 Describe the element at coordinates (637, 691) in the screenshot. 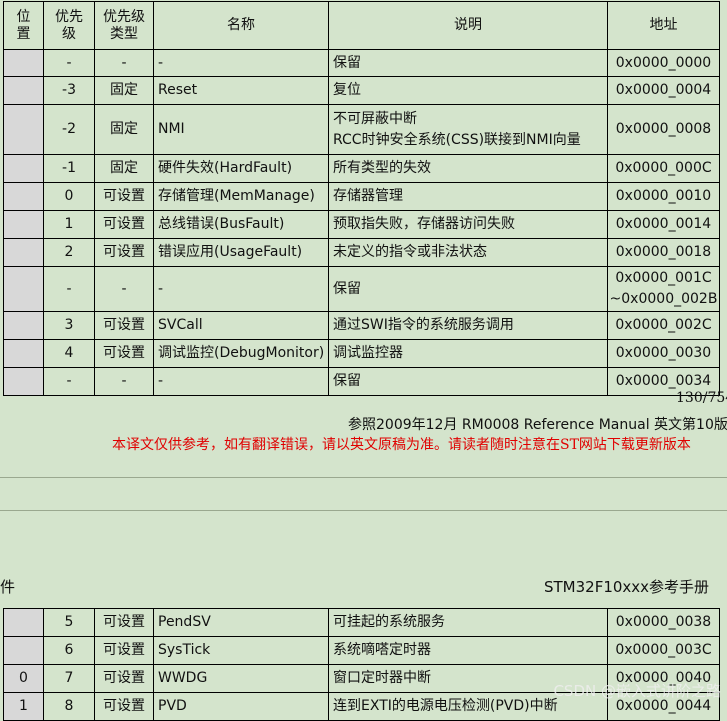

I see `watermark: CSDN @嵌入式讲阶之路` at that location.